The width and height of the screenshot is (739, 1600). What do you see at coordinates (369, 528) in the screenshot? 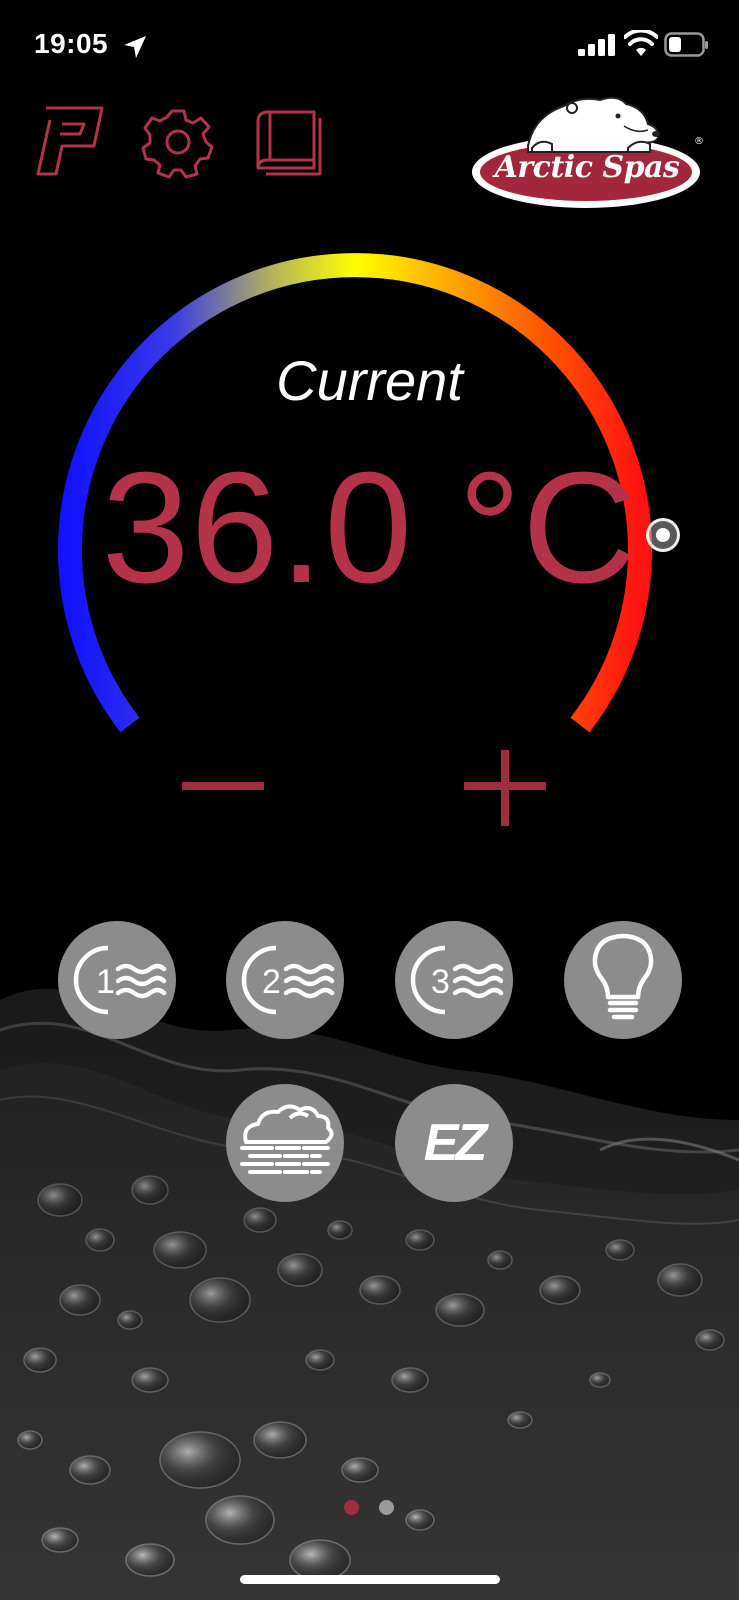
I see `current-temperature: 36.0 °C` at bounding box center [369, 528].